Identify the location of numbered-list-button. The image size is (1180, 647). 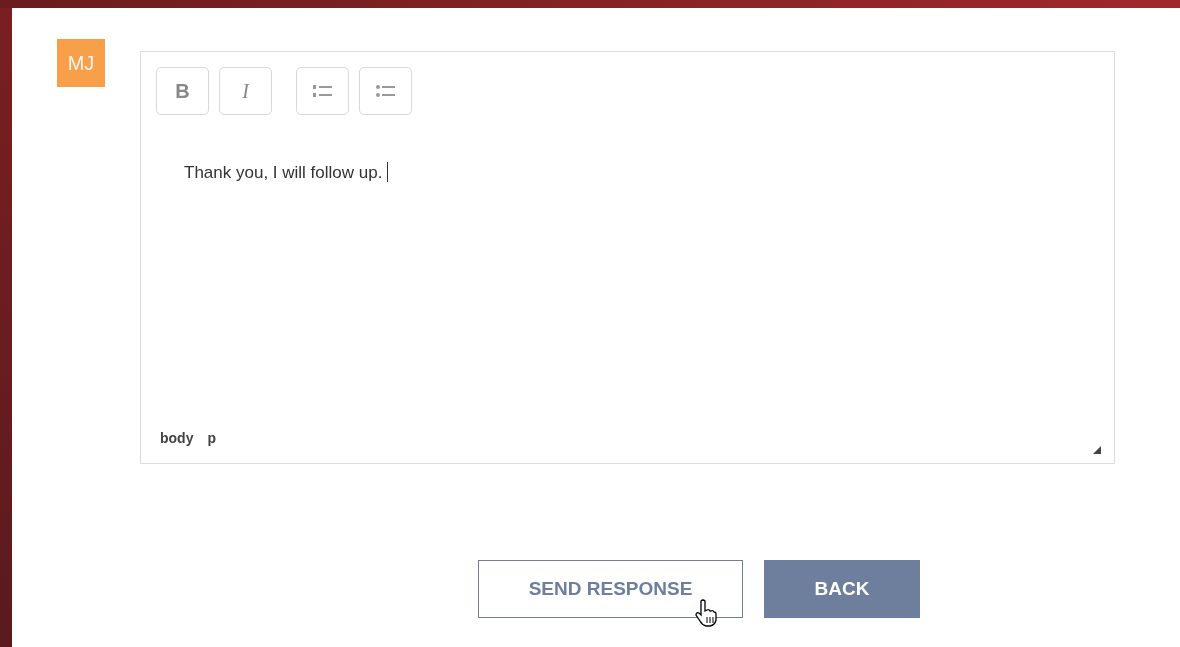
(322, 91).